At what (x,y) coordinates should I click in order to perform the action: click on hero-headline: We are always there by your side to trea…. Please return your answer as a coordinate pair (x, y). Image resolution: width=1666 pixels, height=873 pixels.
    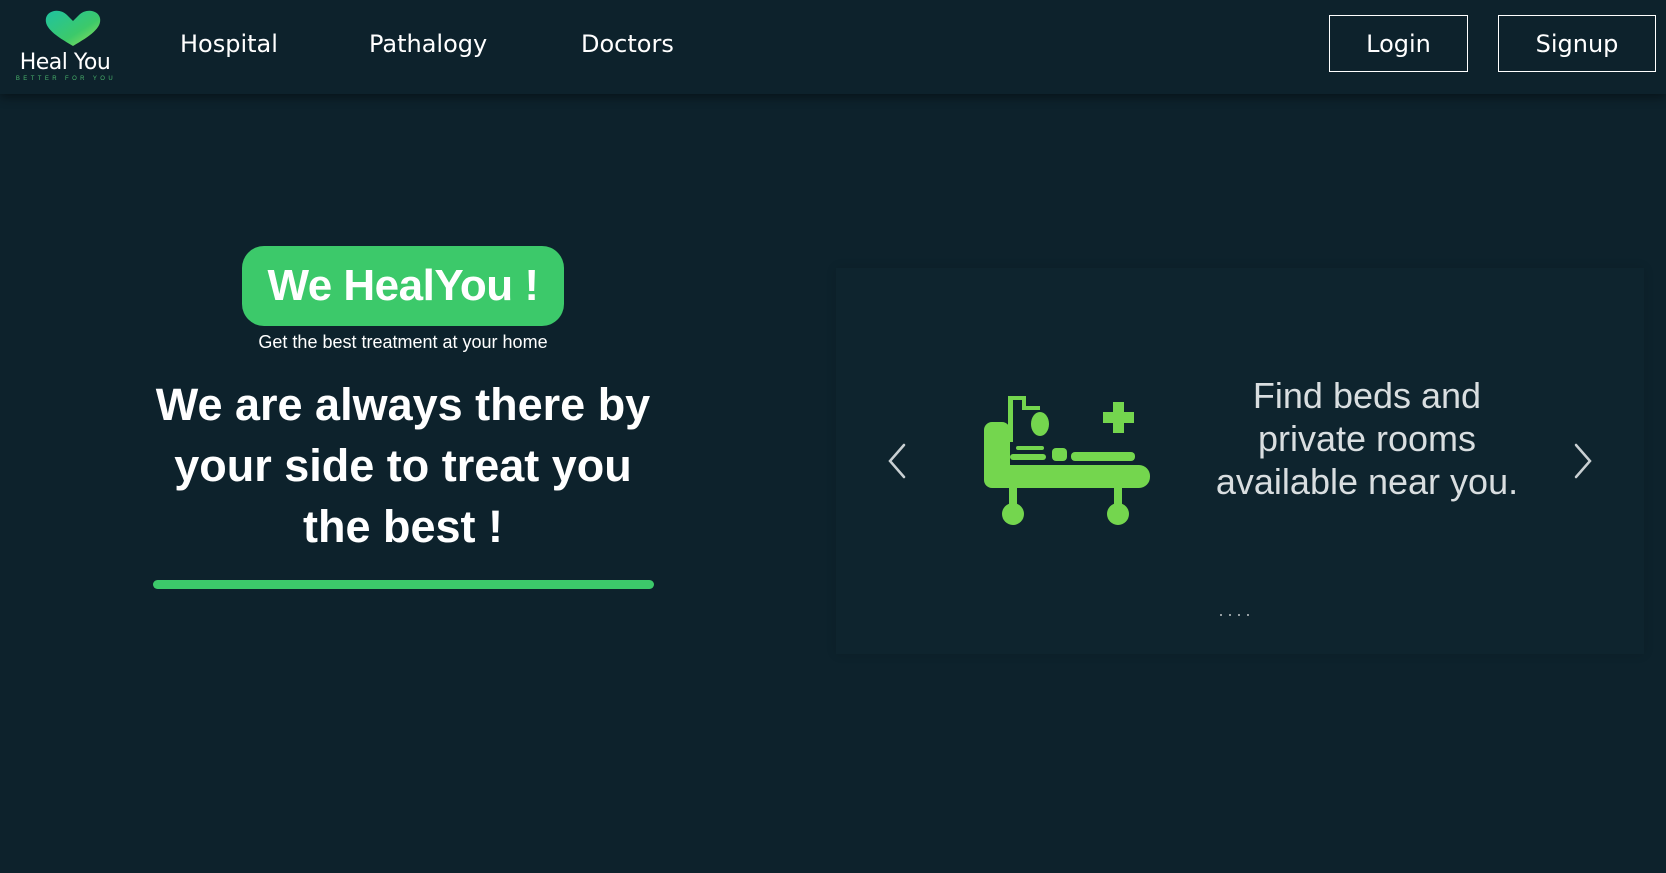
    Looking at the image, I should click on (403, 465).